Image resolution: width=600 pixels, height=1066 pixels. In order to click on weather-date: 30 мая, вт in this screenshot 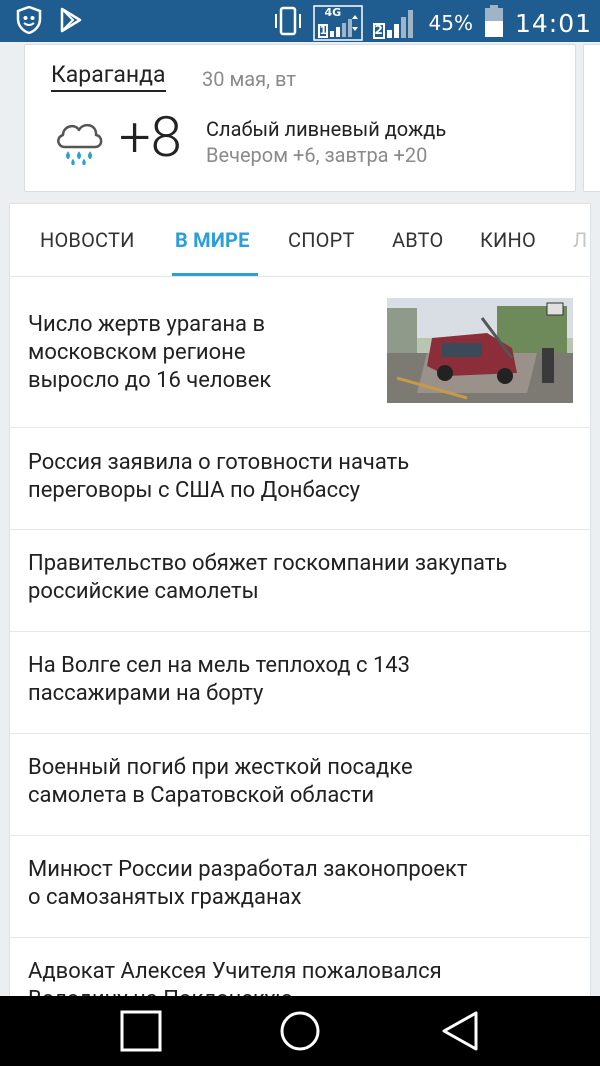, I will do `click(249, 79)`.